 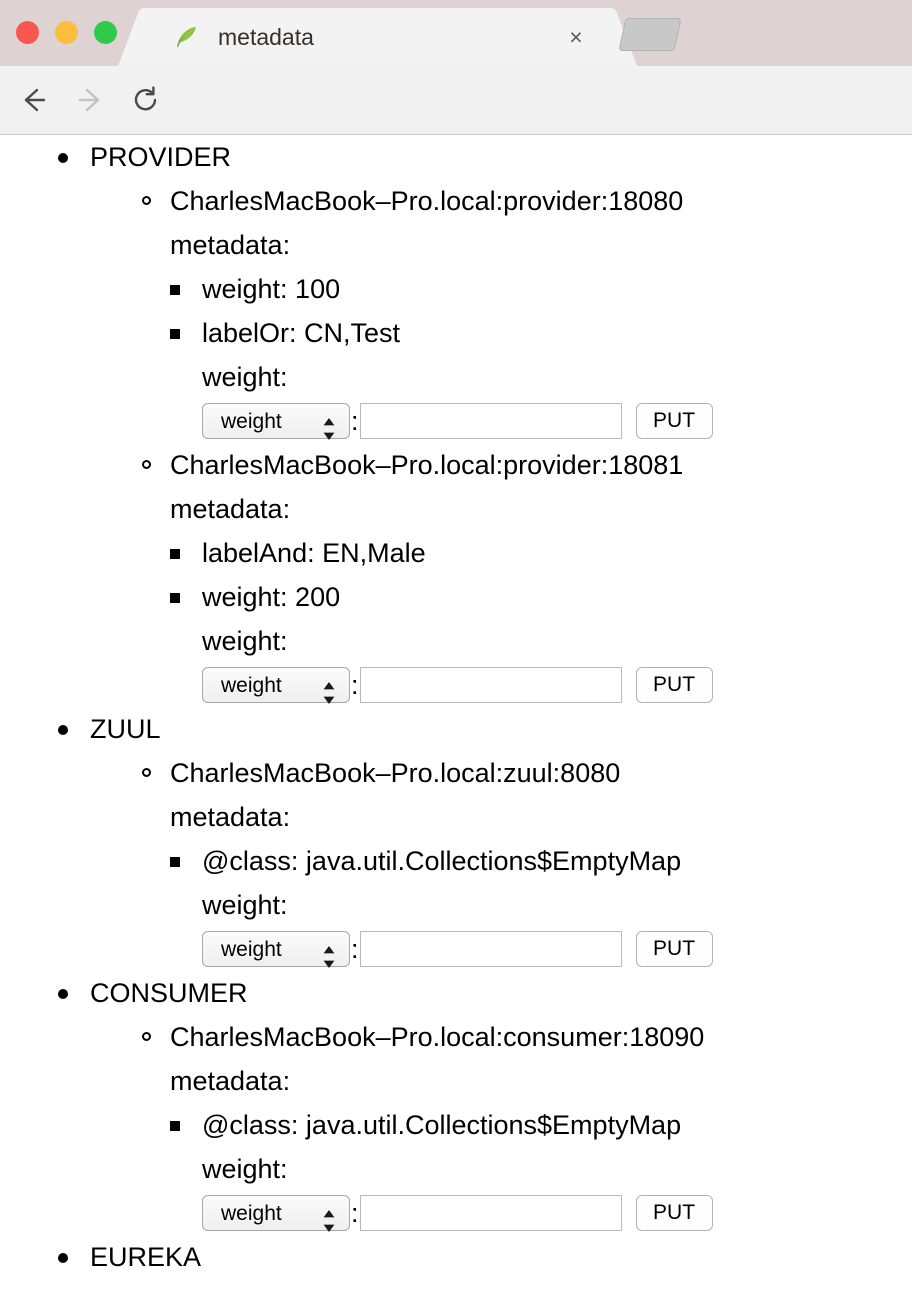 What do you see at coordinates (576, 37) in the screenshot?
I see `close-icon: ×` at bounding box center [576, 37].